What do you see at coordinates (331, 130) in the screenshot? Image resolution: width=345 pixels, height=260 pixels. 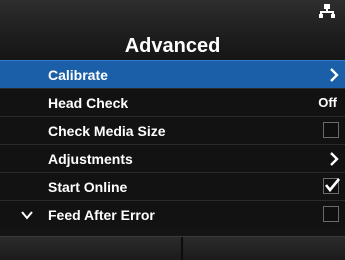 I see `check-media-size-checkbox` at bounding box center [331, 130].